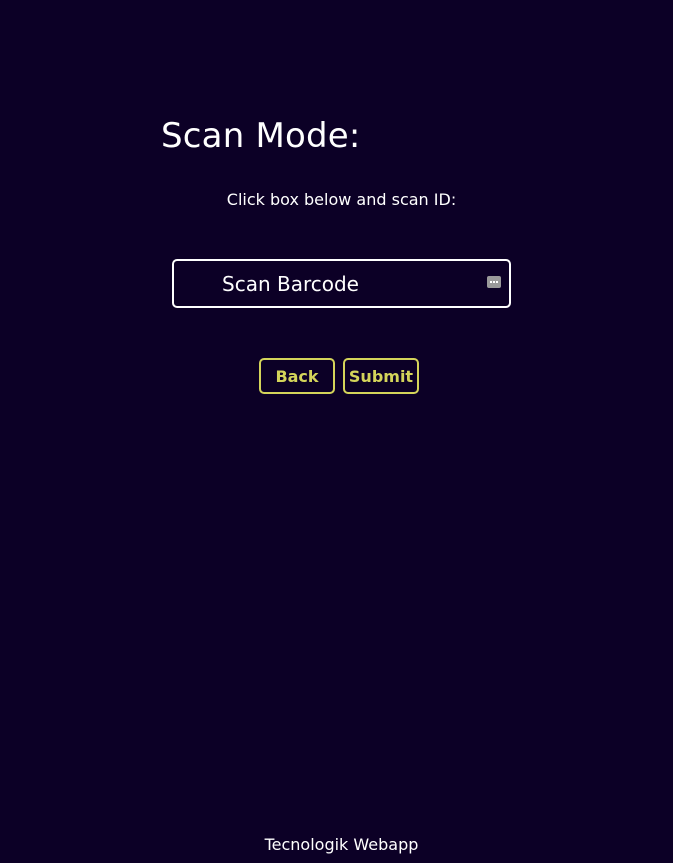 This screenshot has width=673, height=863. I want to click on scan-field-container, so click(341, 283).